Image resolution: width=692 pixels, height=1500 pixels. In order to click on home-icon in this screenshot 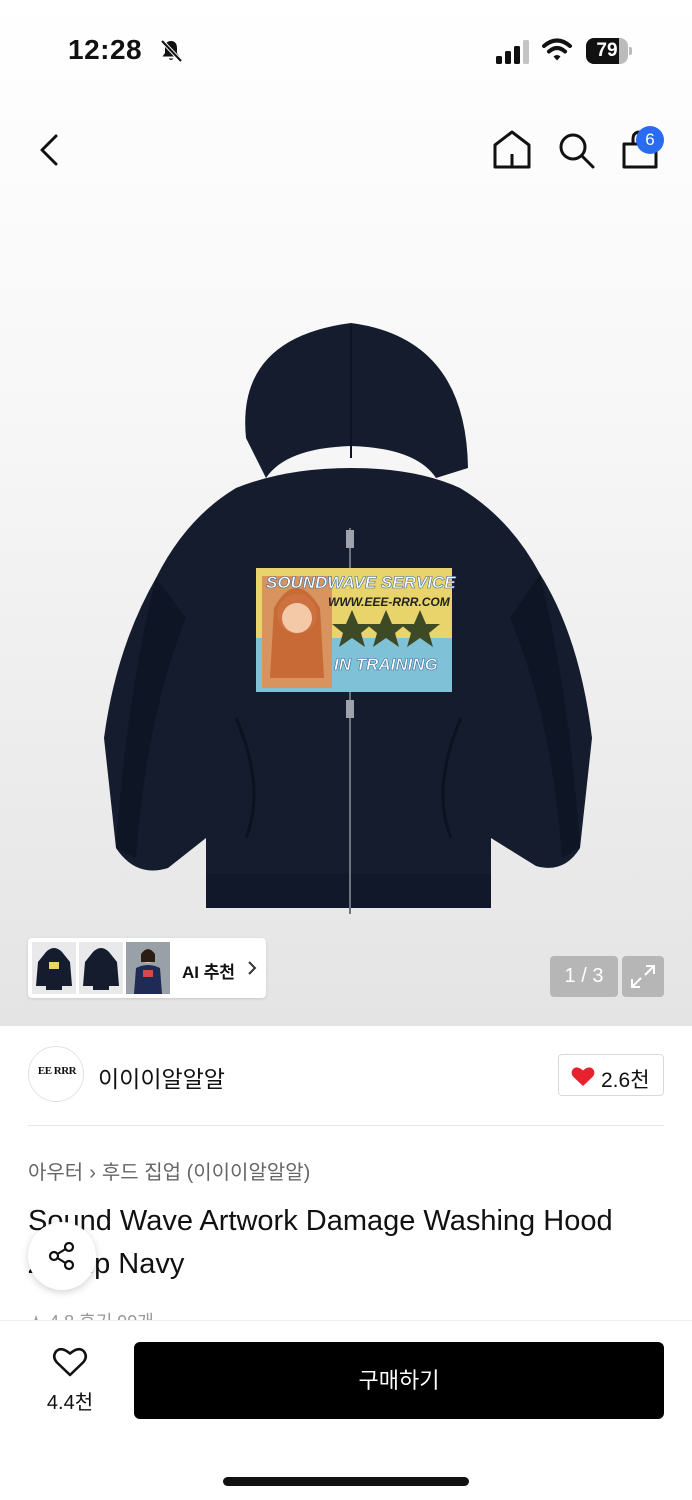, I will do `click(512, 149)`.